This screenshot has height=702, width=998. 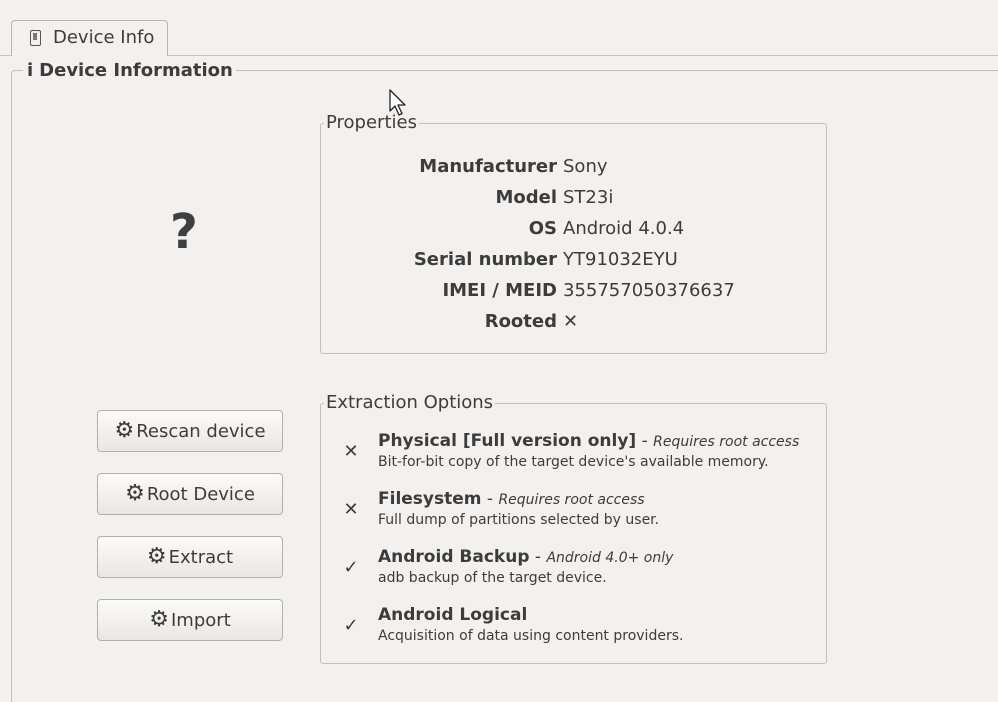 I want to click on property-key: Serial number, so click(x=485, y=259).